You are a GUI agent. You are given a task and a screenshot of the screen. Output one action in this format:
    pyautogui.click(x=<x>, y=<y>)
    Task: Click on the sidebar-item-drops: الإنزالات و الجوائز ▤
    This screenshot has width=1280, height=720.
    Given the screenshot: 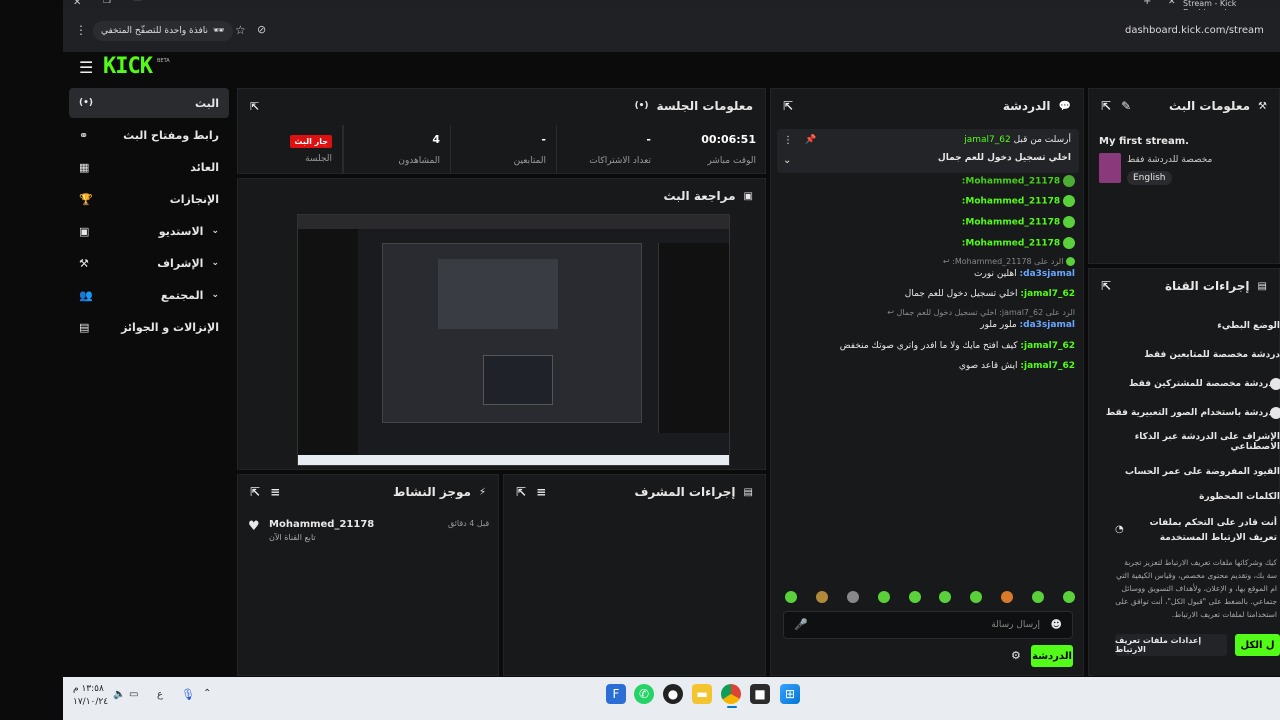 What is the action you would take?
    pyautogui.click(x=149, y=327)
    